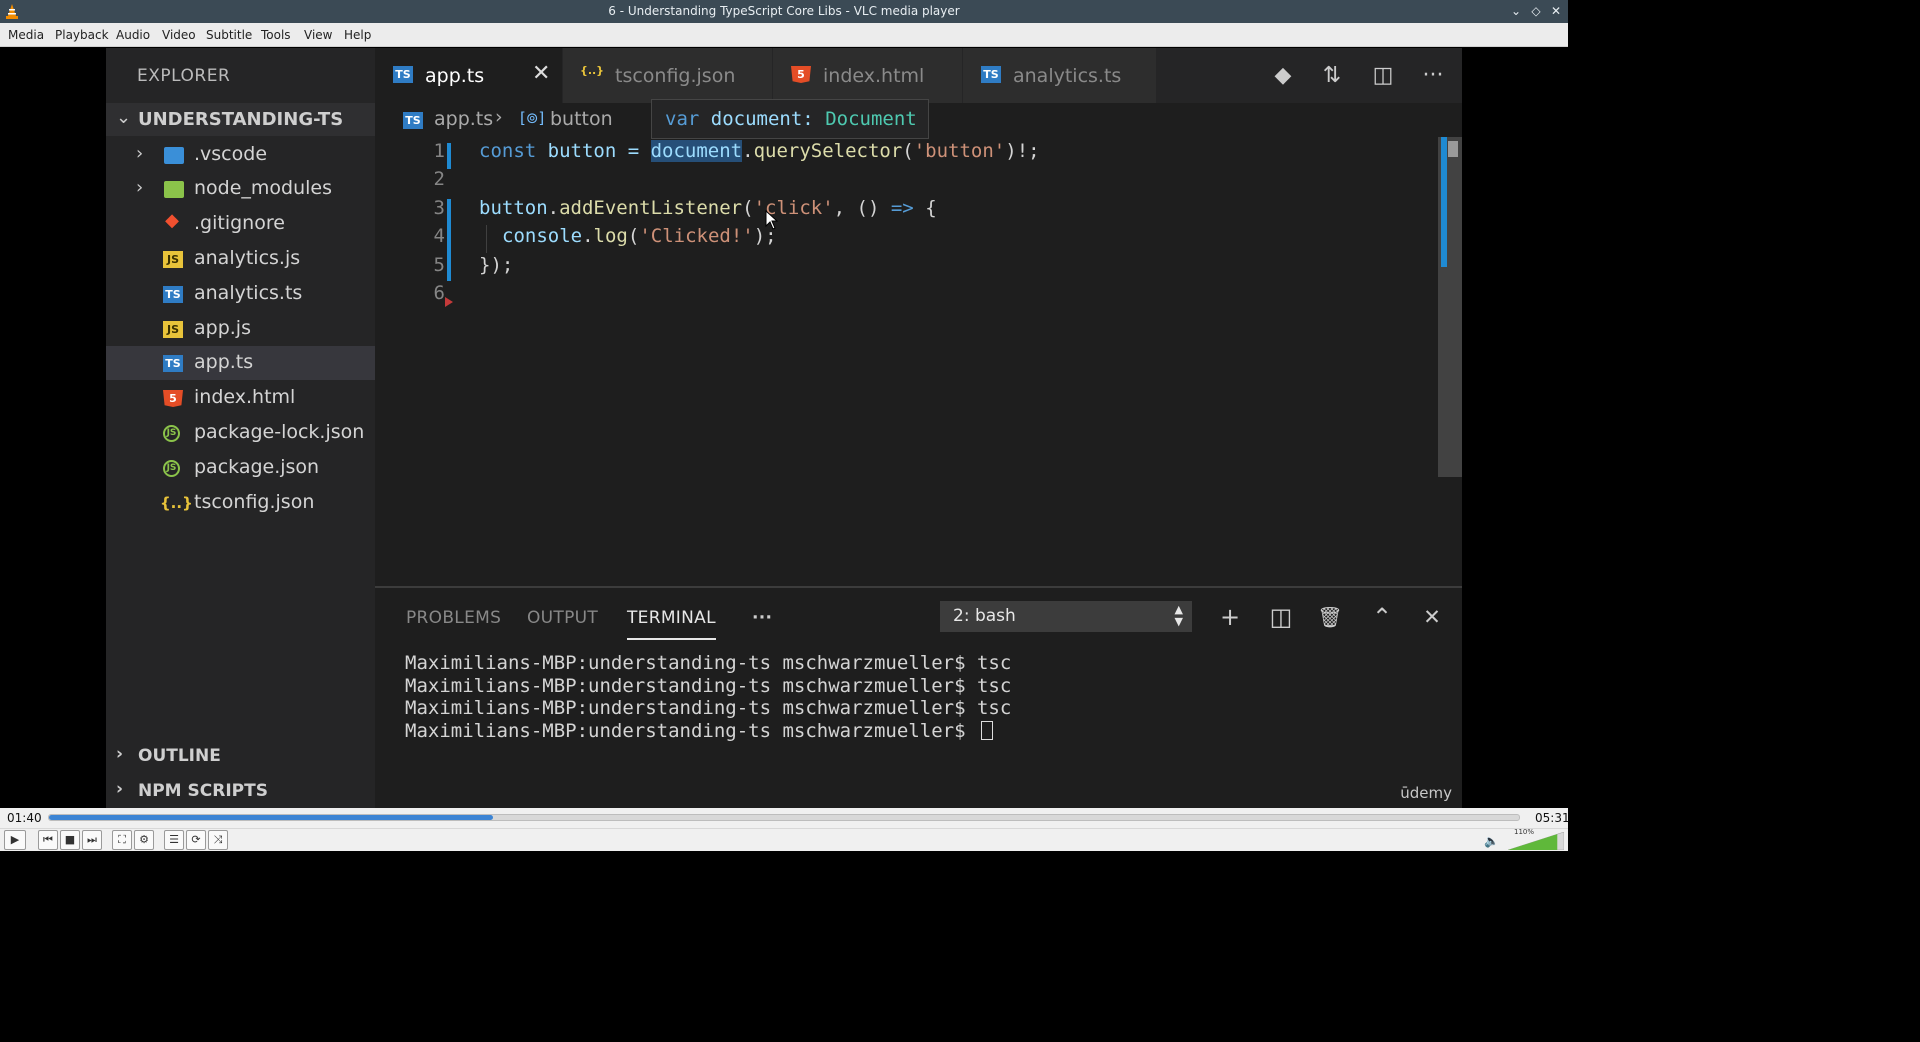 This screenshot has height=1042, width=1920. I want to click on menu-view: View, so click(318, 35).